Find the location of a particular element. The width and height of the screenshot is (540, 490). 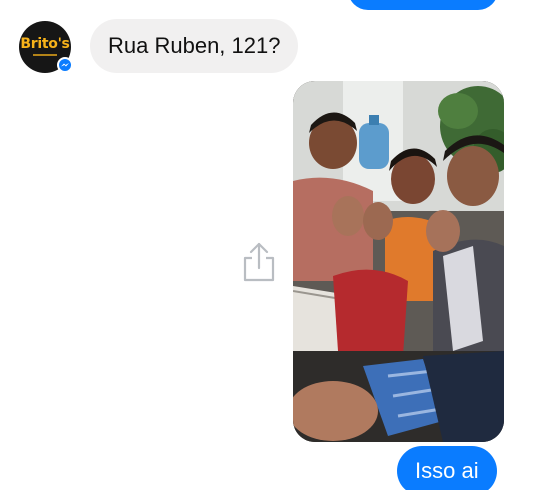

message-text: Rua Ruben, 121? is located at coordinates (194, 45).